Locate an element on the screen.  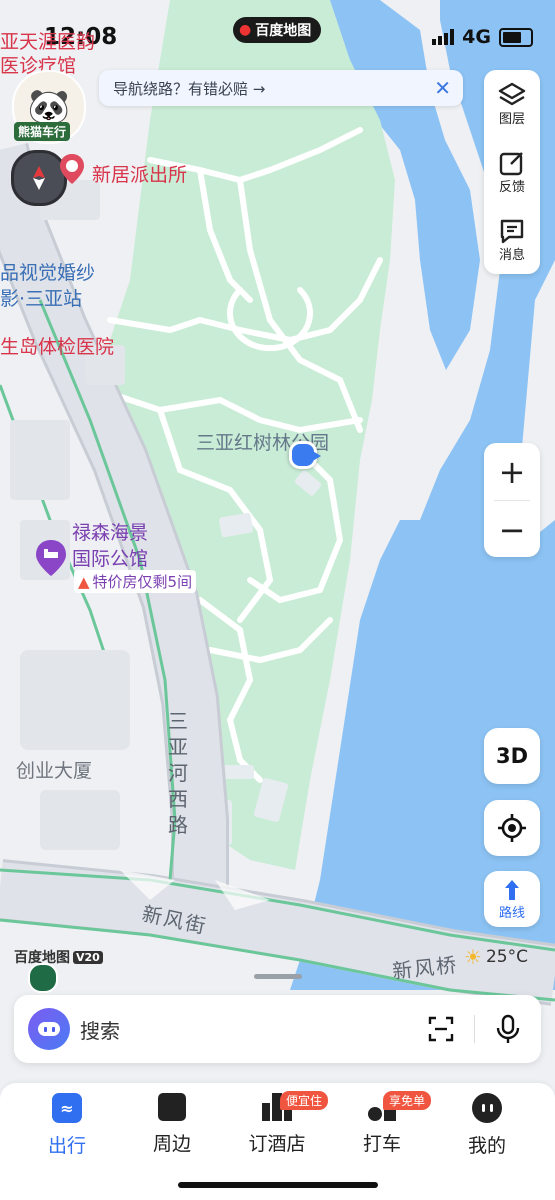
3d-button: 3D is located at coordinates (512, 756).